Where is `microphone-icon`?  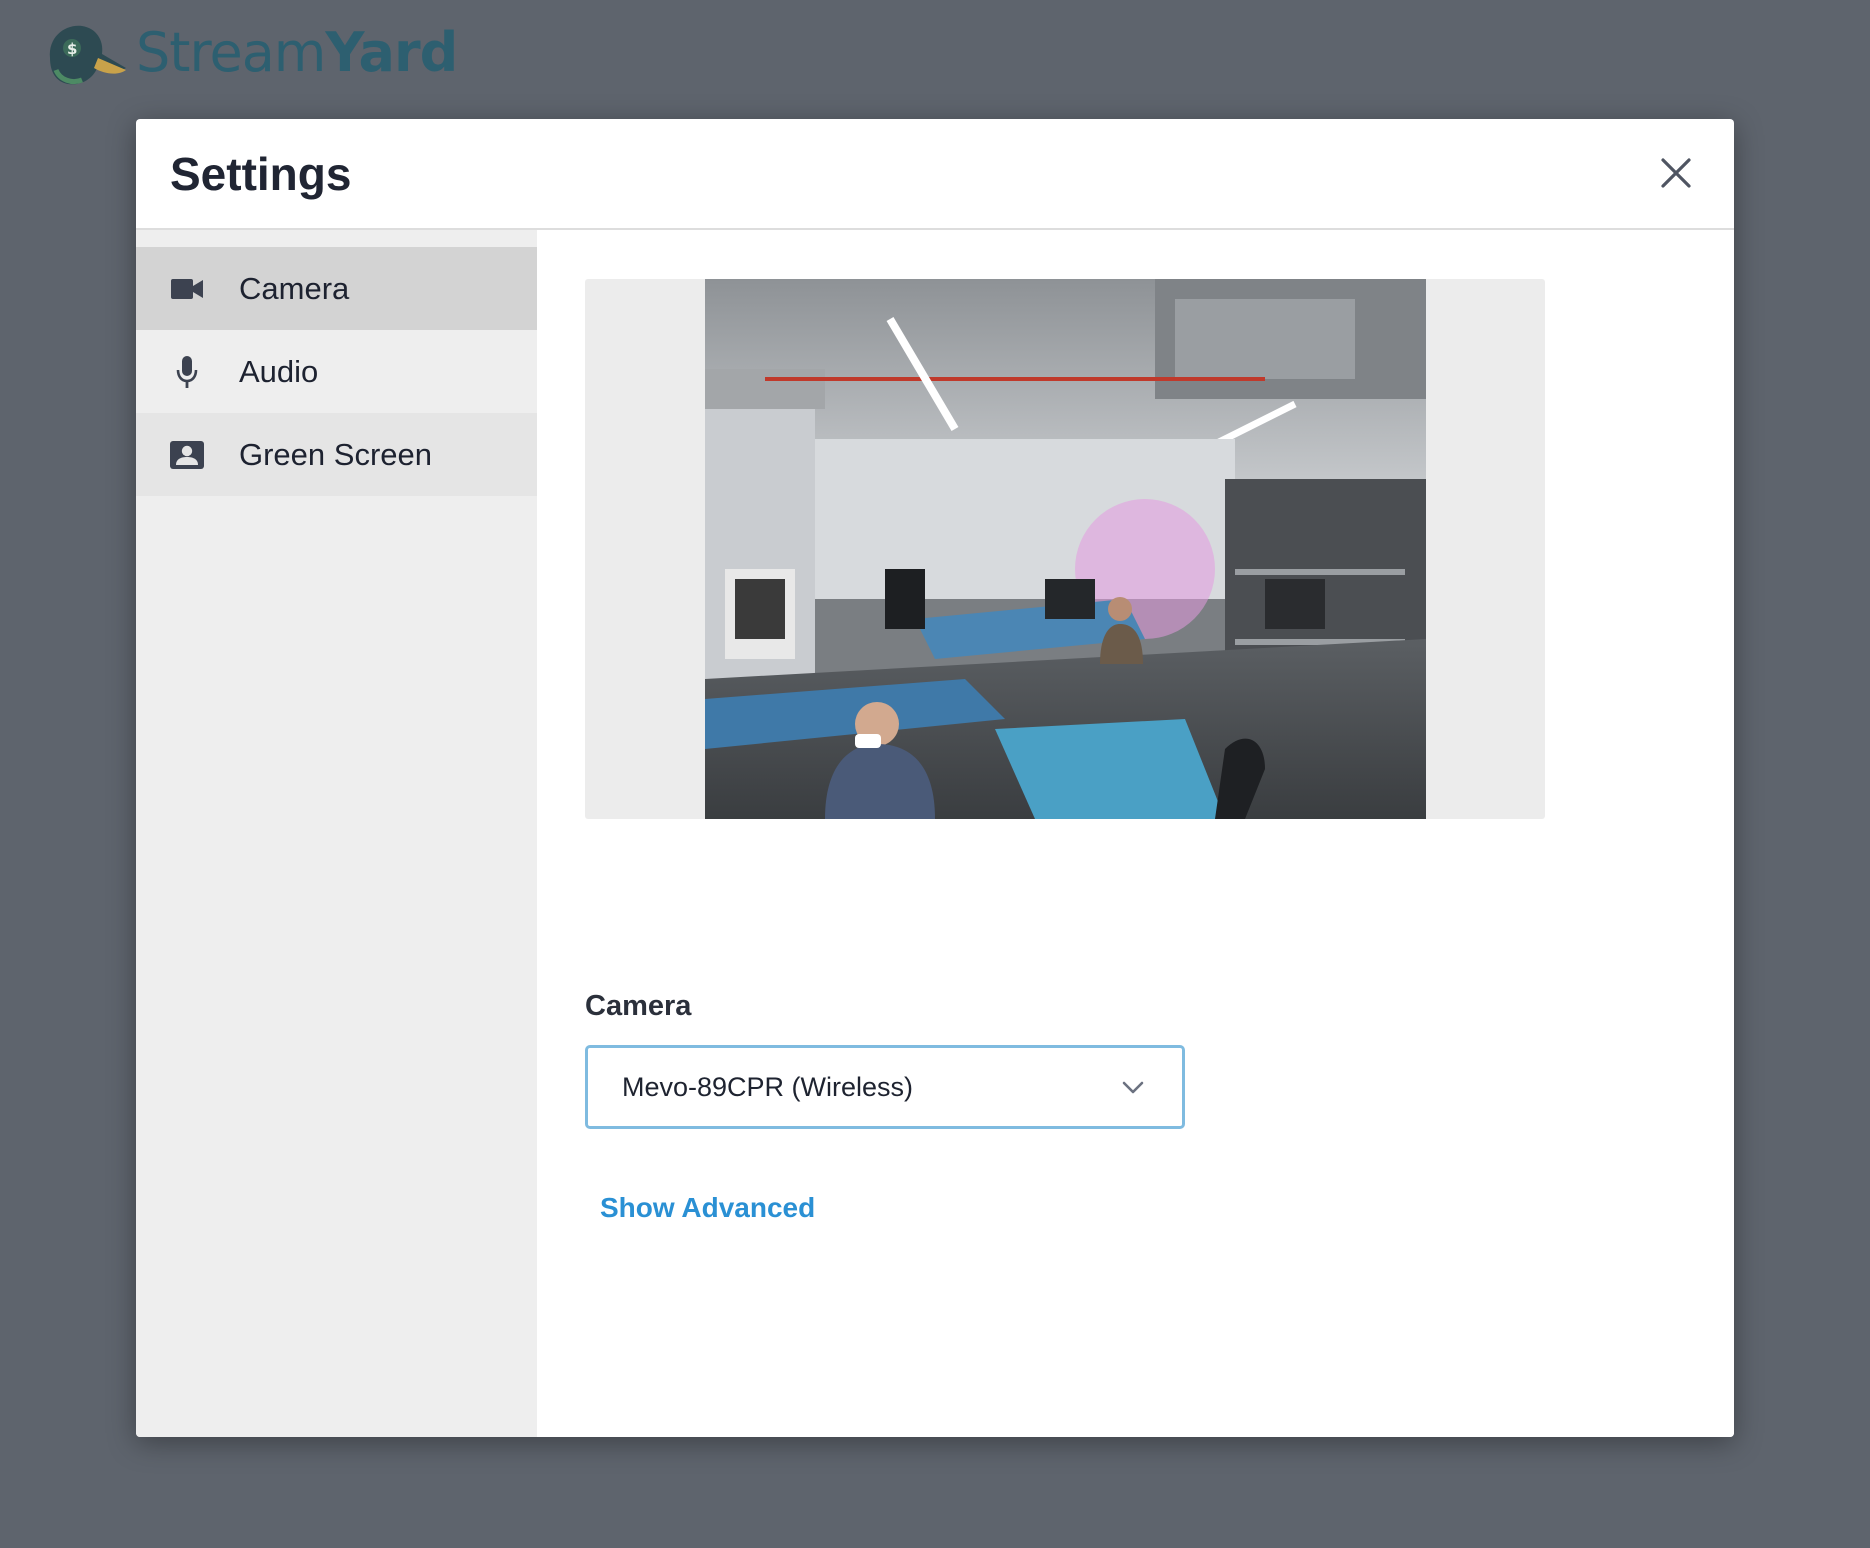 microphone-icon is located at coordinates (187, 372).